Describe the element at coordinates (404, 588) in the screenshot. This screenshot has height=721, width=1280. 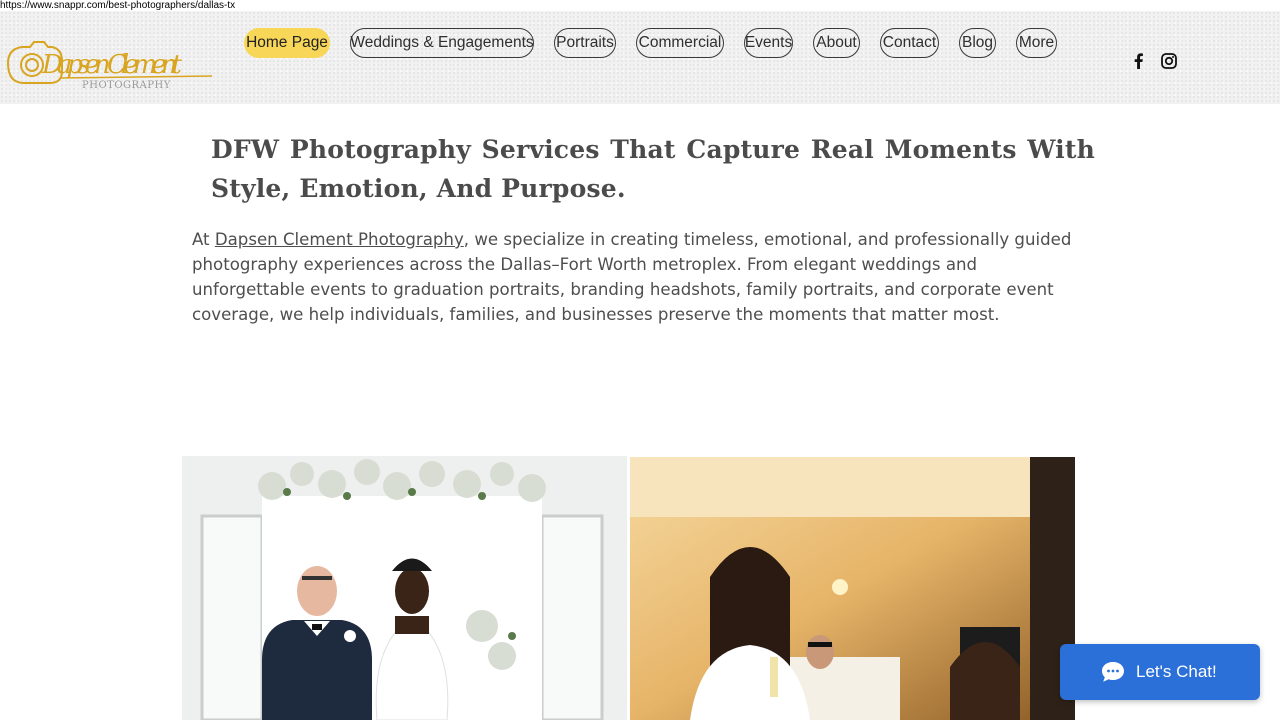
I see `wedding-photo` at that location.